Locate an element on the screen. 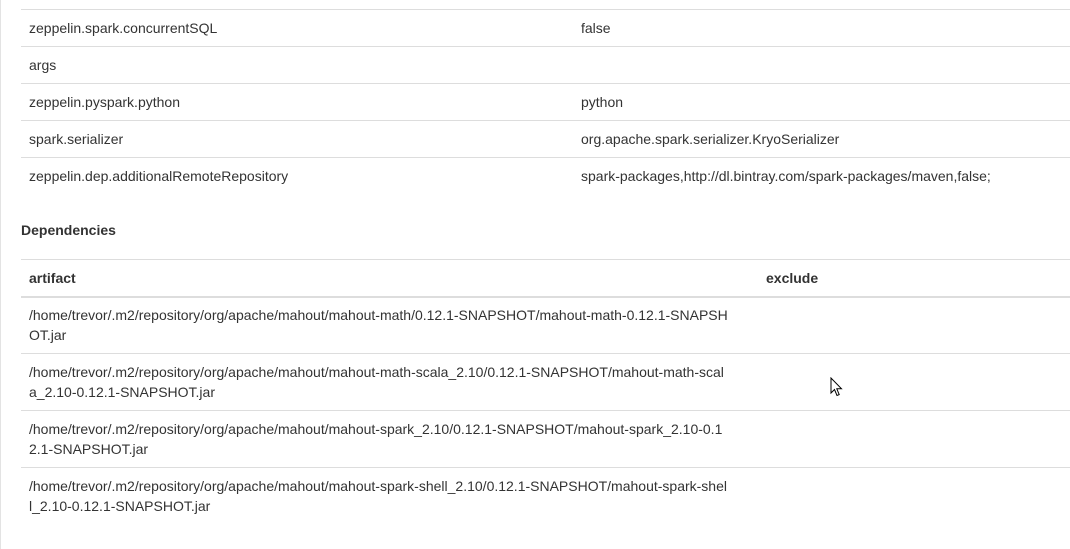 The width and height of the screenshot is (1070, 549). property-row: zeppelin.spark.concurrentSQL false is located at coordinates (545, 28).